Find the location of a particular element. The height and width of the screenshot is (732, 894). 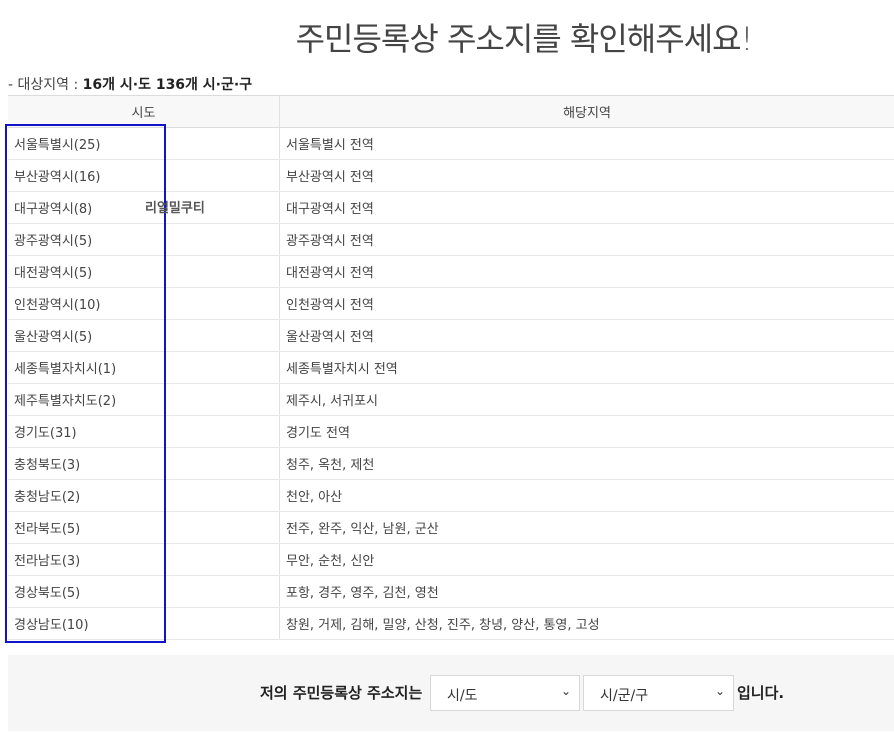

table-header-row: 시도 해당지역 is located at coordinates (451, 111).